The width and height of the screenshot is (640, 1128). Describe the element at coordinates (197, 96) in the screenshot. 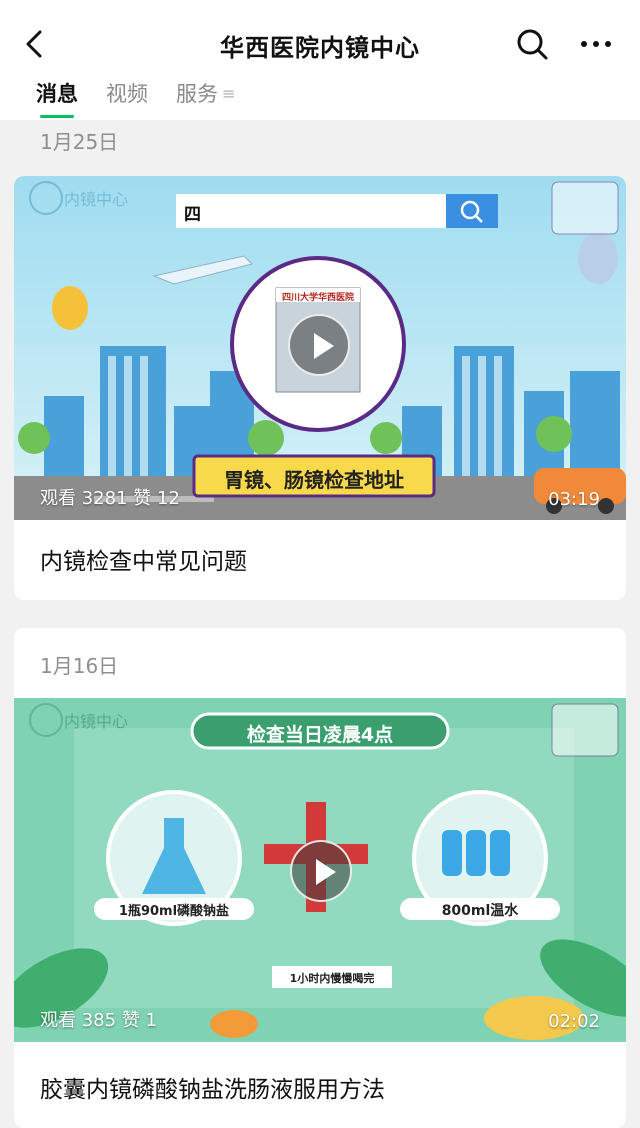

I see `tab-services: 服务` at that location.